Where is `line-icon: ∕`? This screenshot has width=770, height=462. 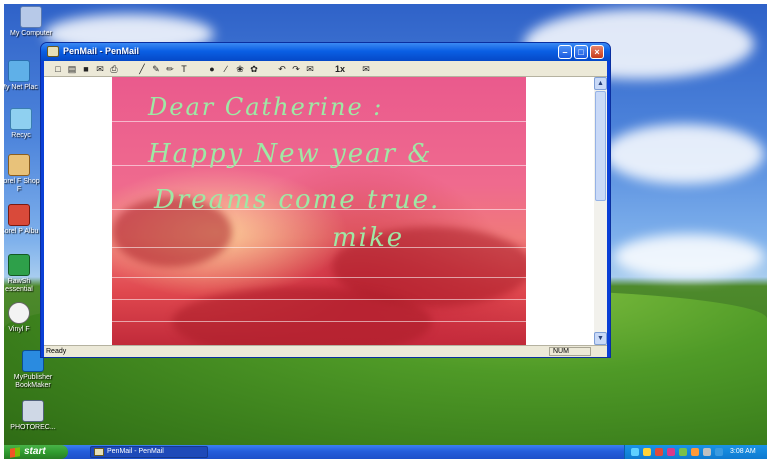 line-icon: ∕ is located at coordinates (226, 69).